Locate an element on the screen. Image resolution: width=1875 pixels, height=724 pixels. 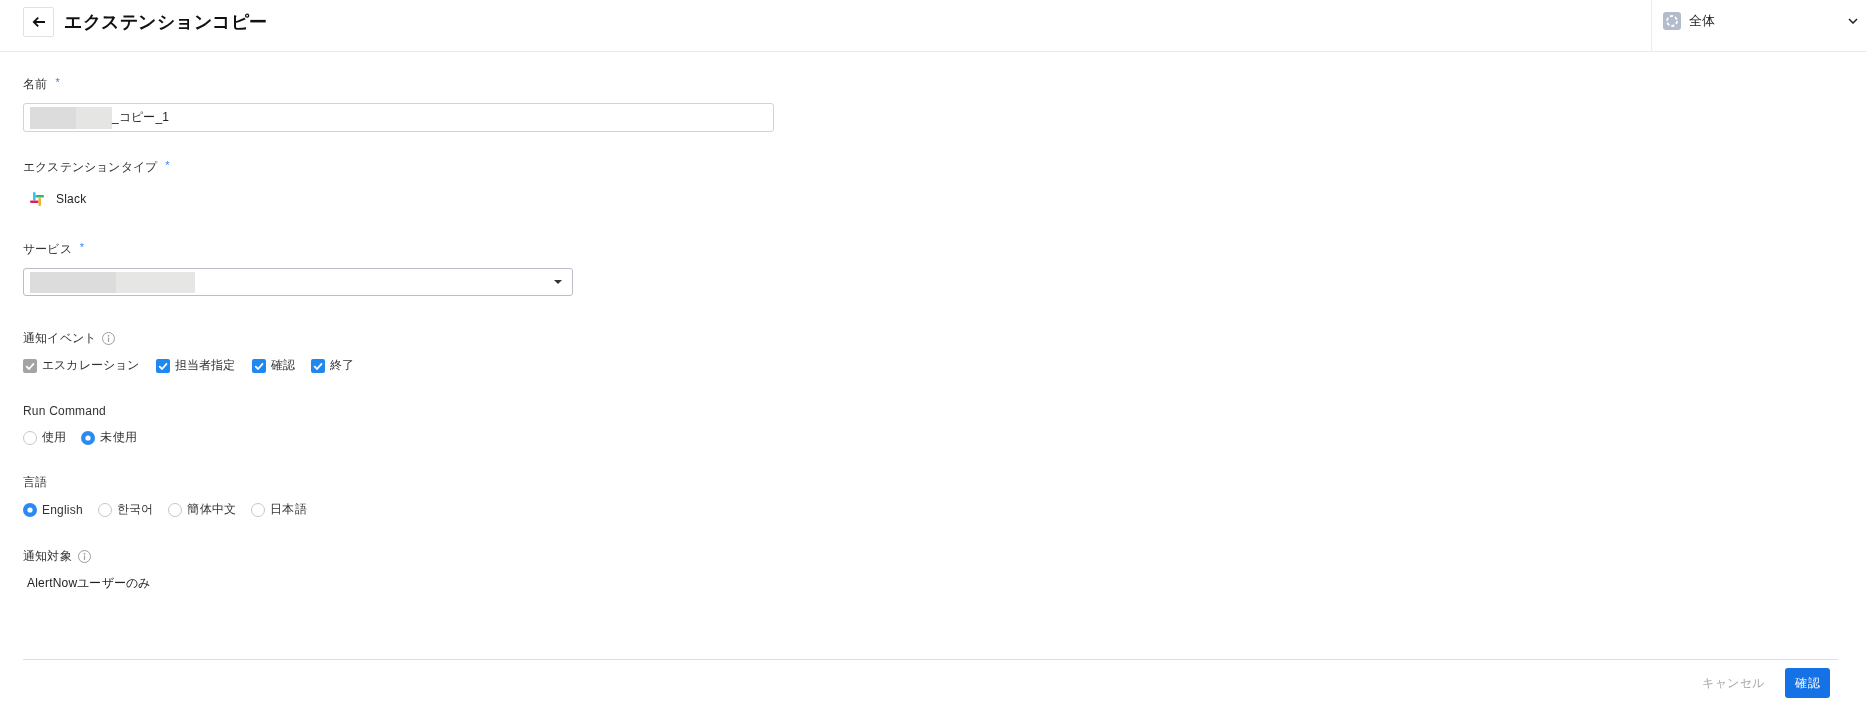
input-text: _コピー_1 is located at coordinates (141, 117).